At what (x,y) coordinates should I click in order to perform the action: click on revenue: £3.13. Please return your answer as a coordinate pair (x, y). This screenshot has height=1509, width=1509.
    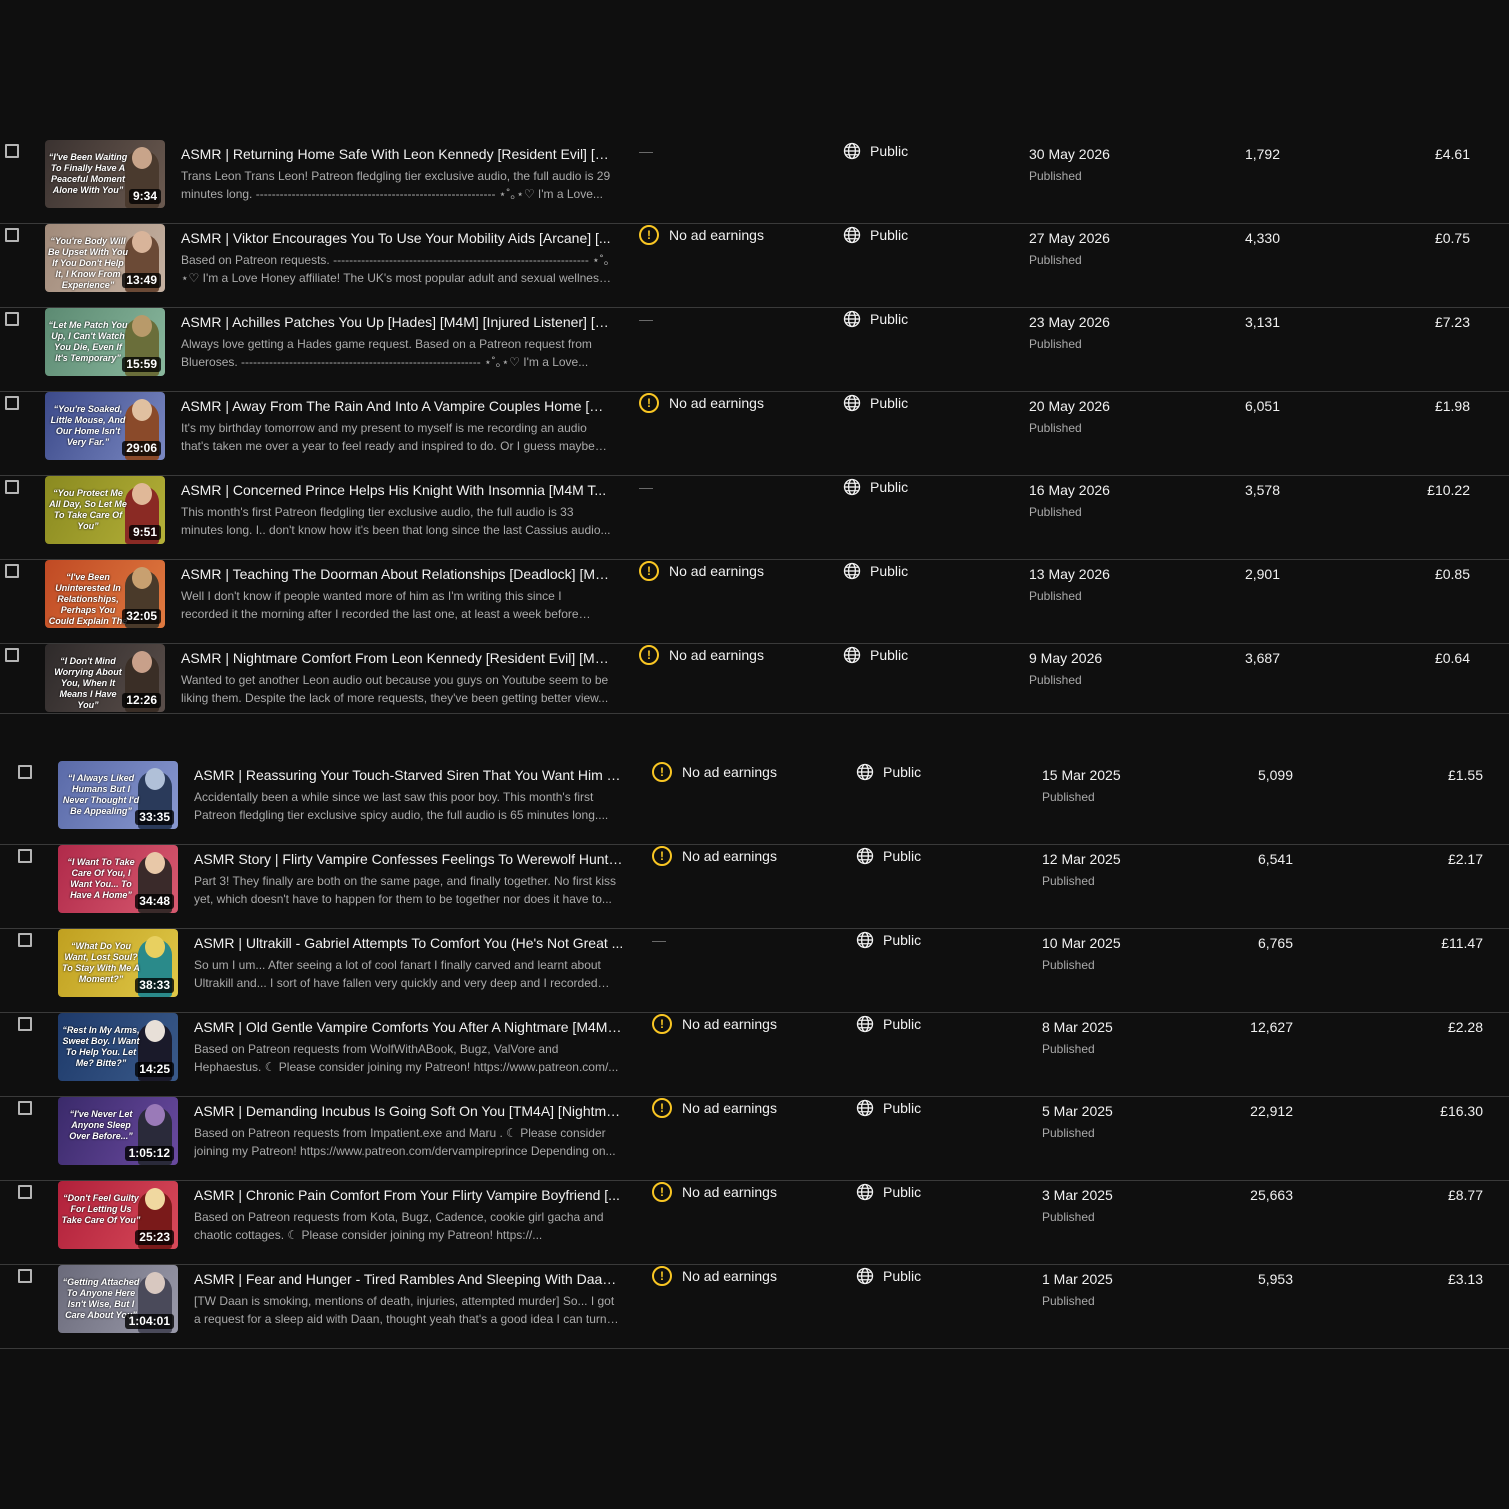
    Looking at the image, I should click on (1465, 1279).